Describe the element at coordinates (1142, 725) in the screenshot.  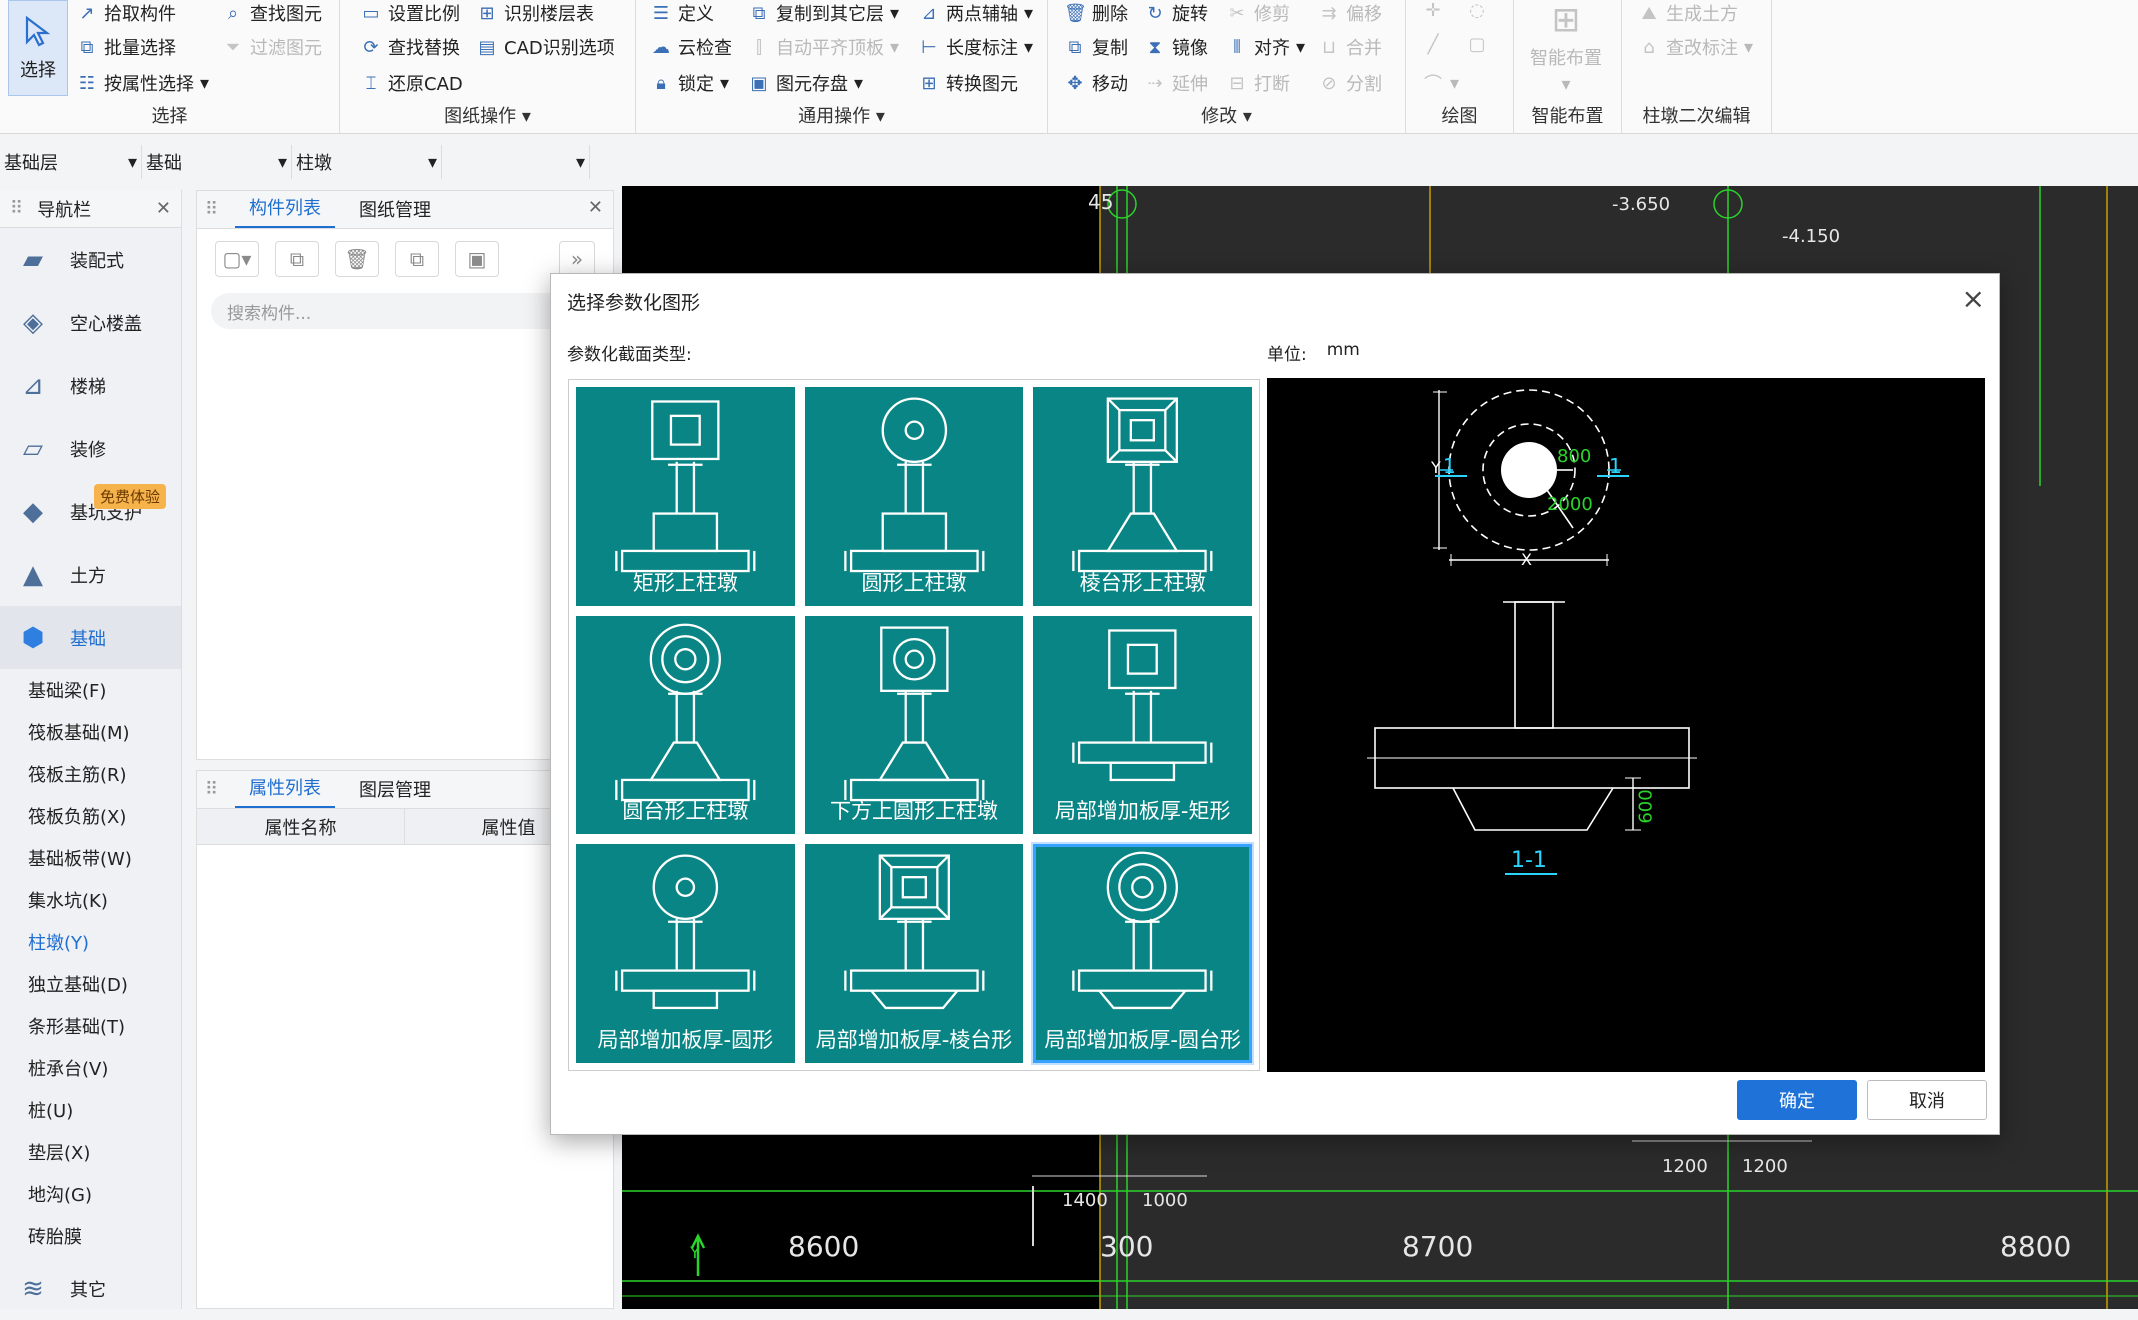
I see `shape-tile: 局部增加板厚-矩形` at that location.